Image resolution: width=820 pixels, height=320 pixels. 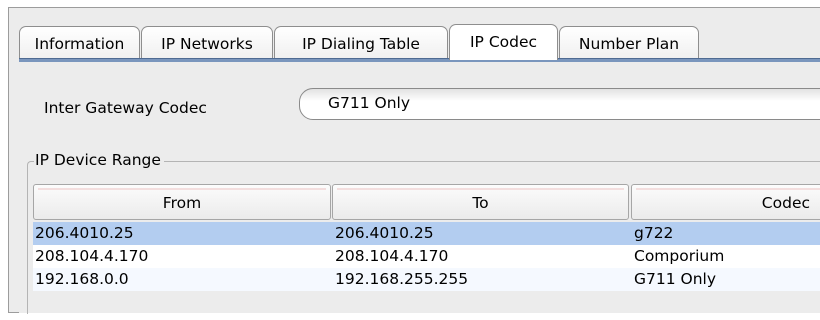 I want to click on cell-from: 192.168.0.0, so click(x=82, y=279).